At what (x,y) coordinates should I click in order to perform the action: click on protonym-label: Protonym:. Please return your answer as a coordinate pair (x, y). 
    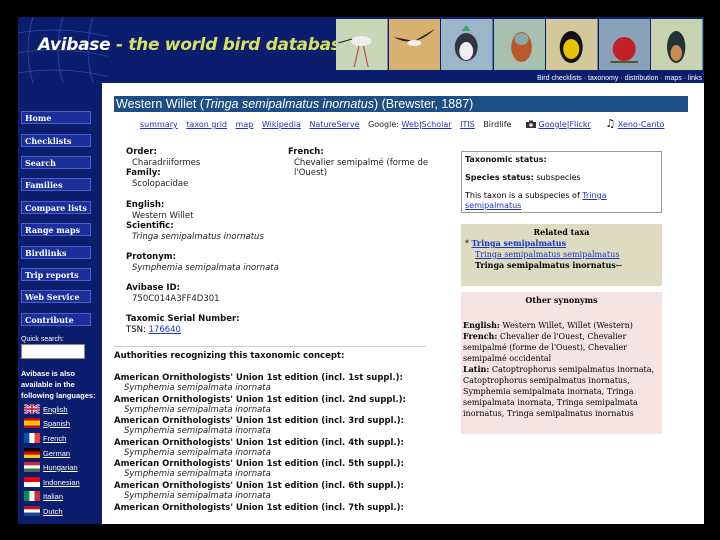
    Looking at the image, I should click on (151, 257).